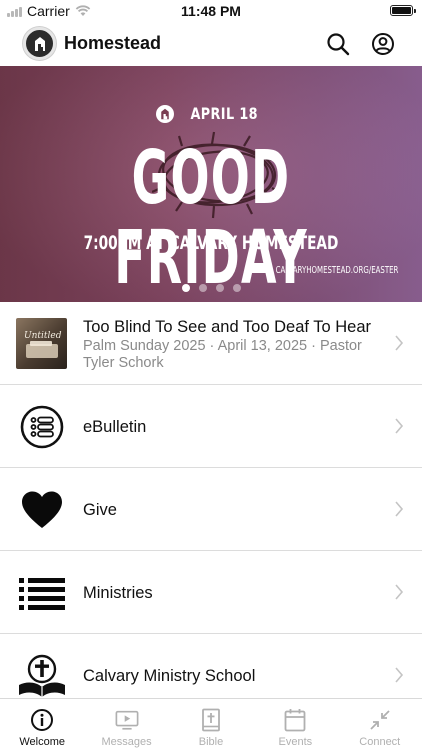  Describe the element at coordinates (43, 336) in the screenshot. I see `thumbnail-text: Untitled` at that location.